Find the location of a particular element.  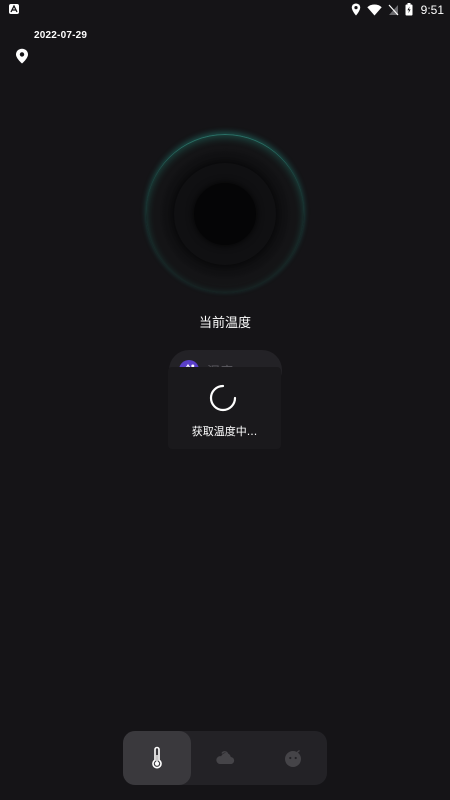

no-sim-icon is located at coordinates (393, 10).